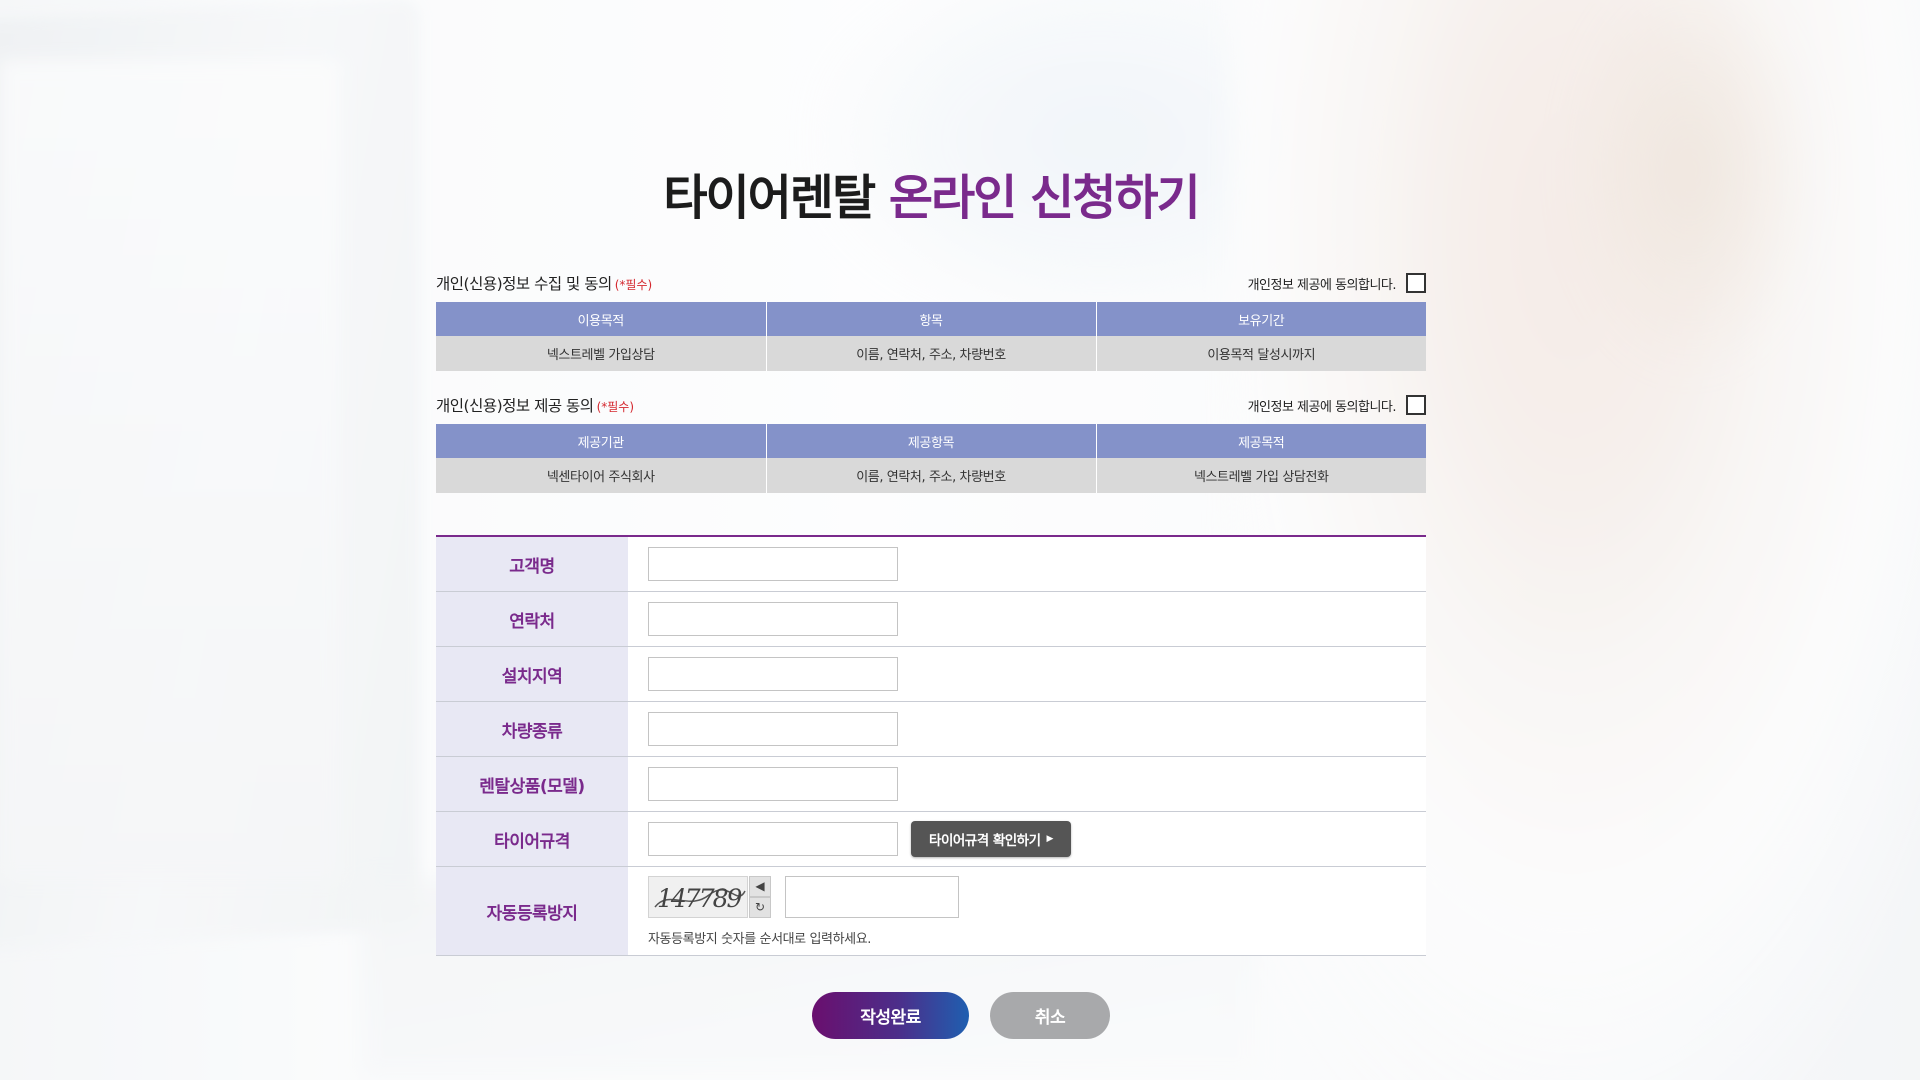  I want to click on captcha-text: 147789, so click(700, 898).